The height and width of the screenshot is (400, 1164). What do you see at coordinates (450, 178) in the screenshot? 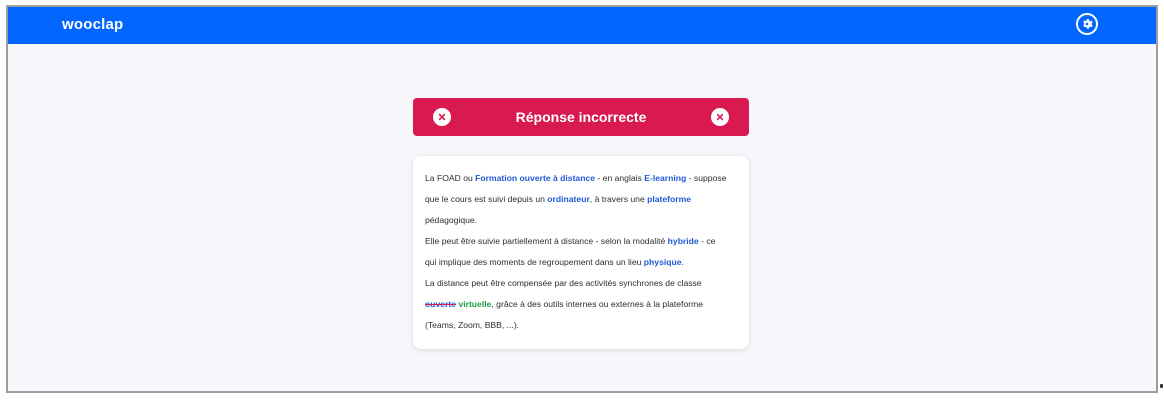
I see `answer-text: La FOAD ou` at bounding box center [450, 178].